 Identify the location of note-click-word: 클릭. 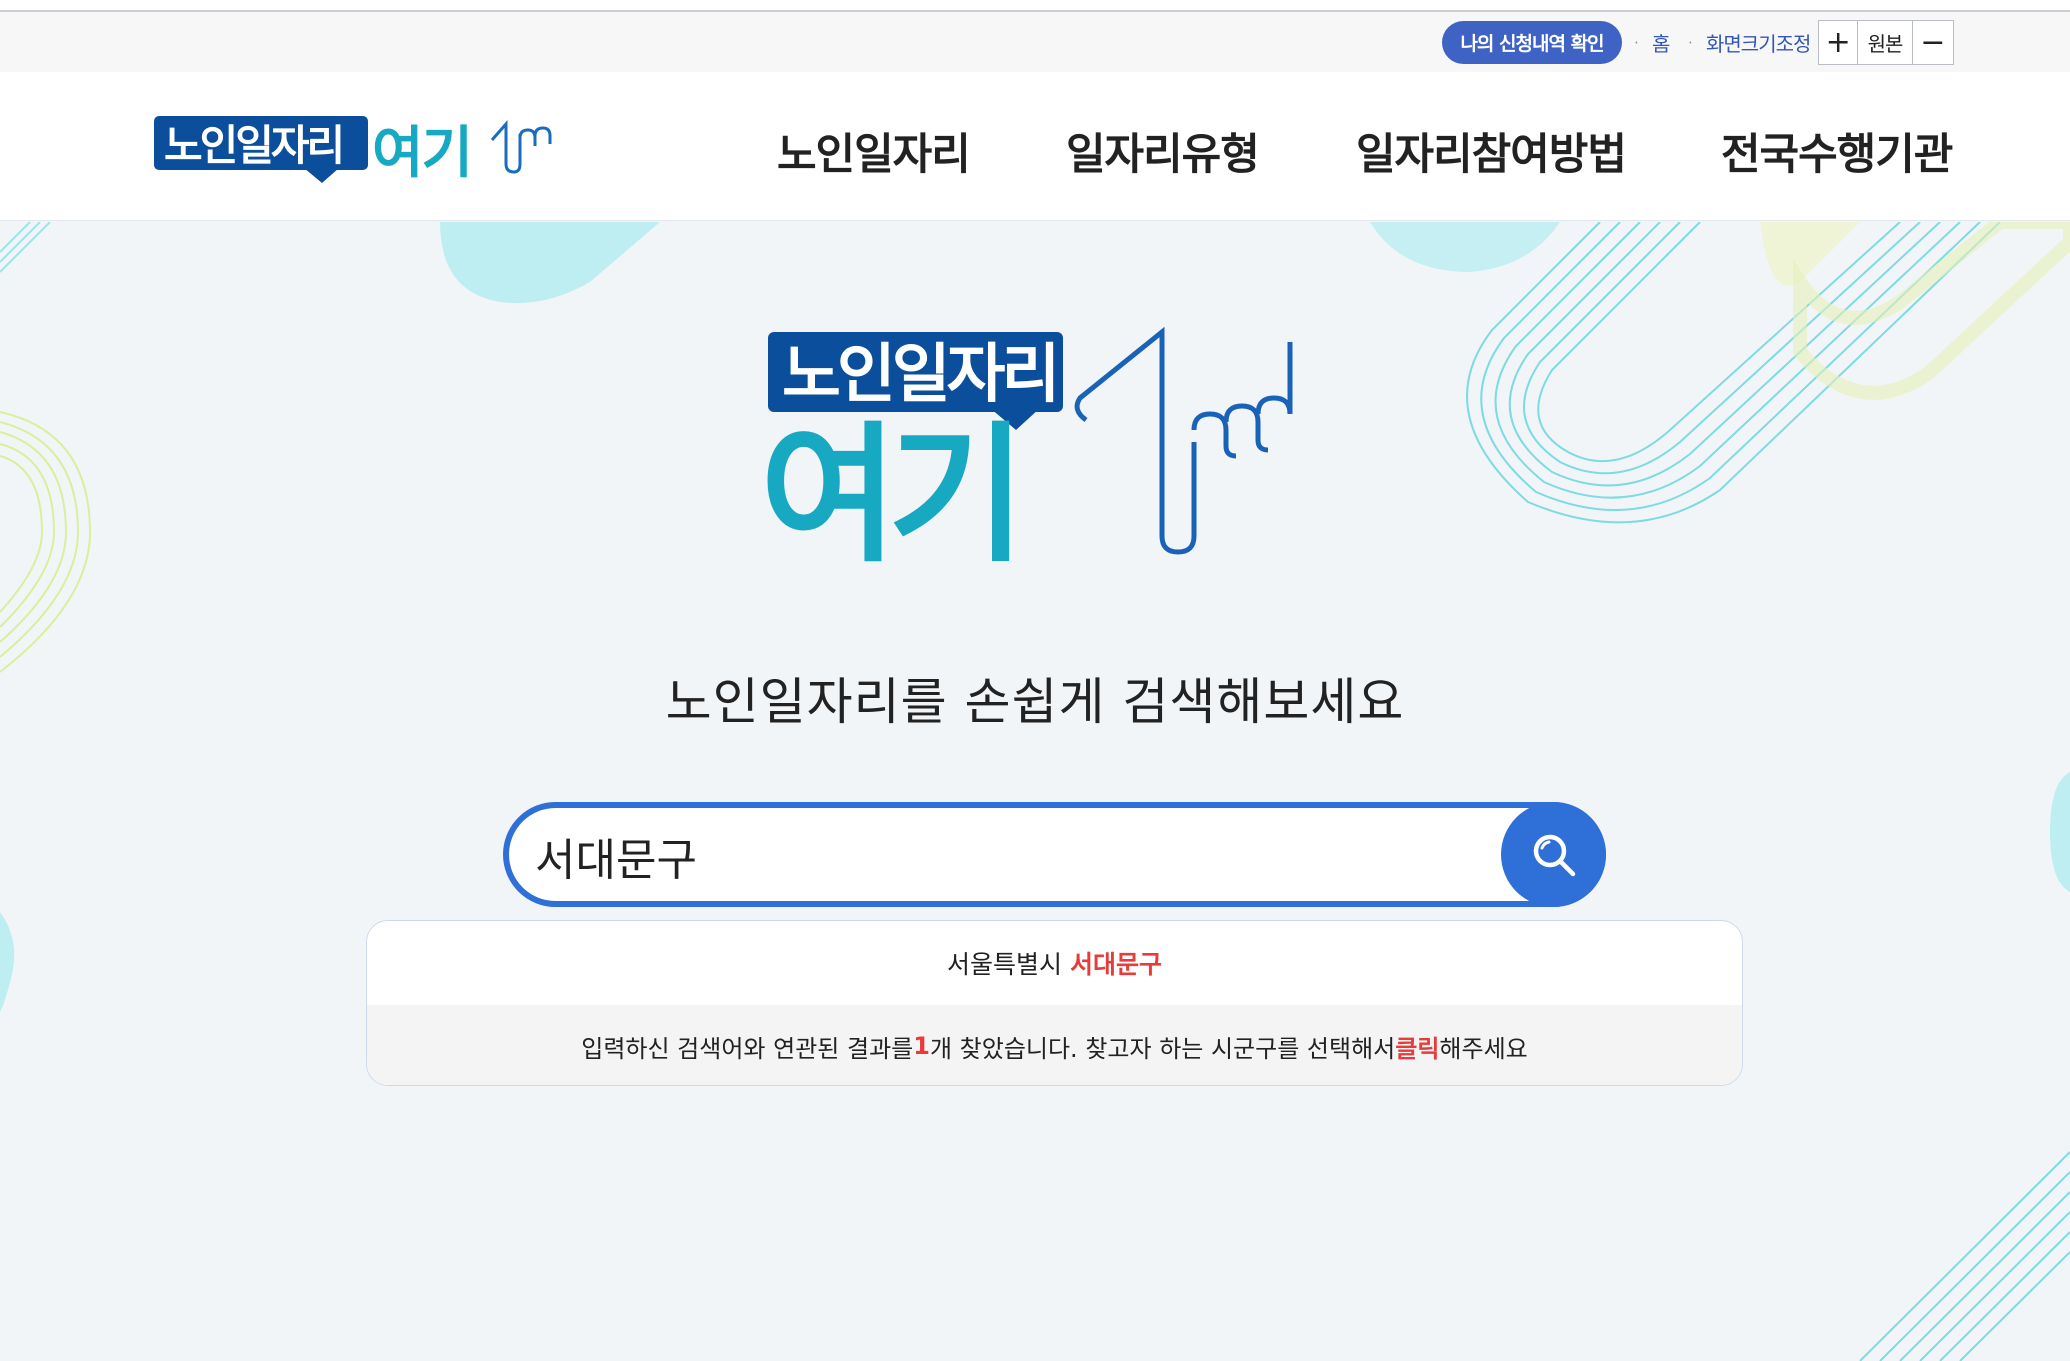
(1417, 1048).